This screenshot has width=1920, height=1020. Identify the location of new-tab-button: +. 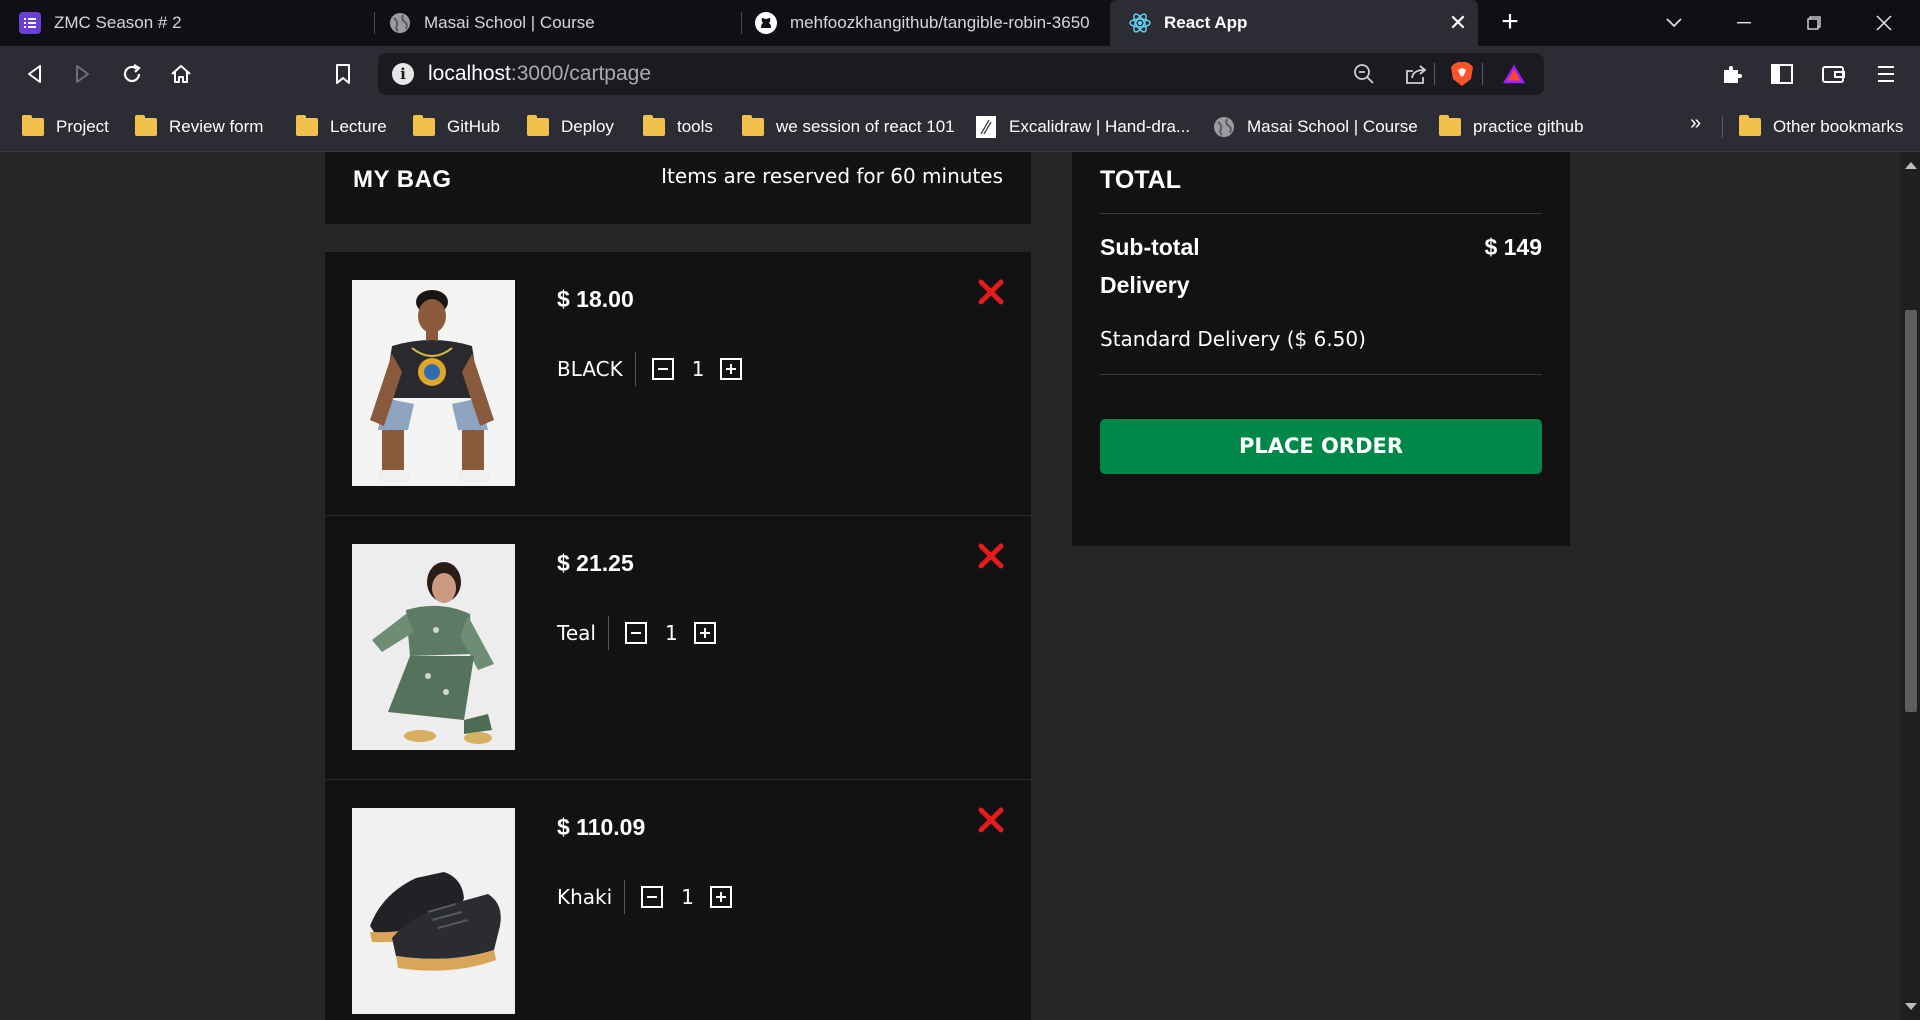
(1510, 23).